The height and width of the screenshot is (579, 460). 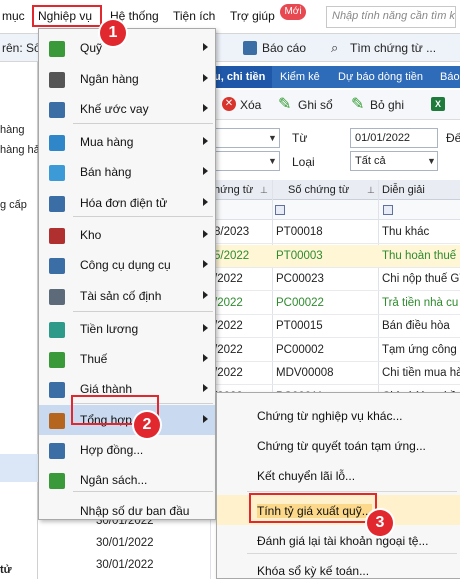 I want to click on table-row: /2022 PT00015 Bán điều hòa, so click(x=335, y=326).